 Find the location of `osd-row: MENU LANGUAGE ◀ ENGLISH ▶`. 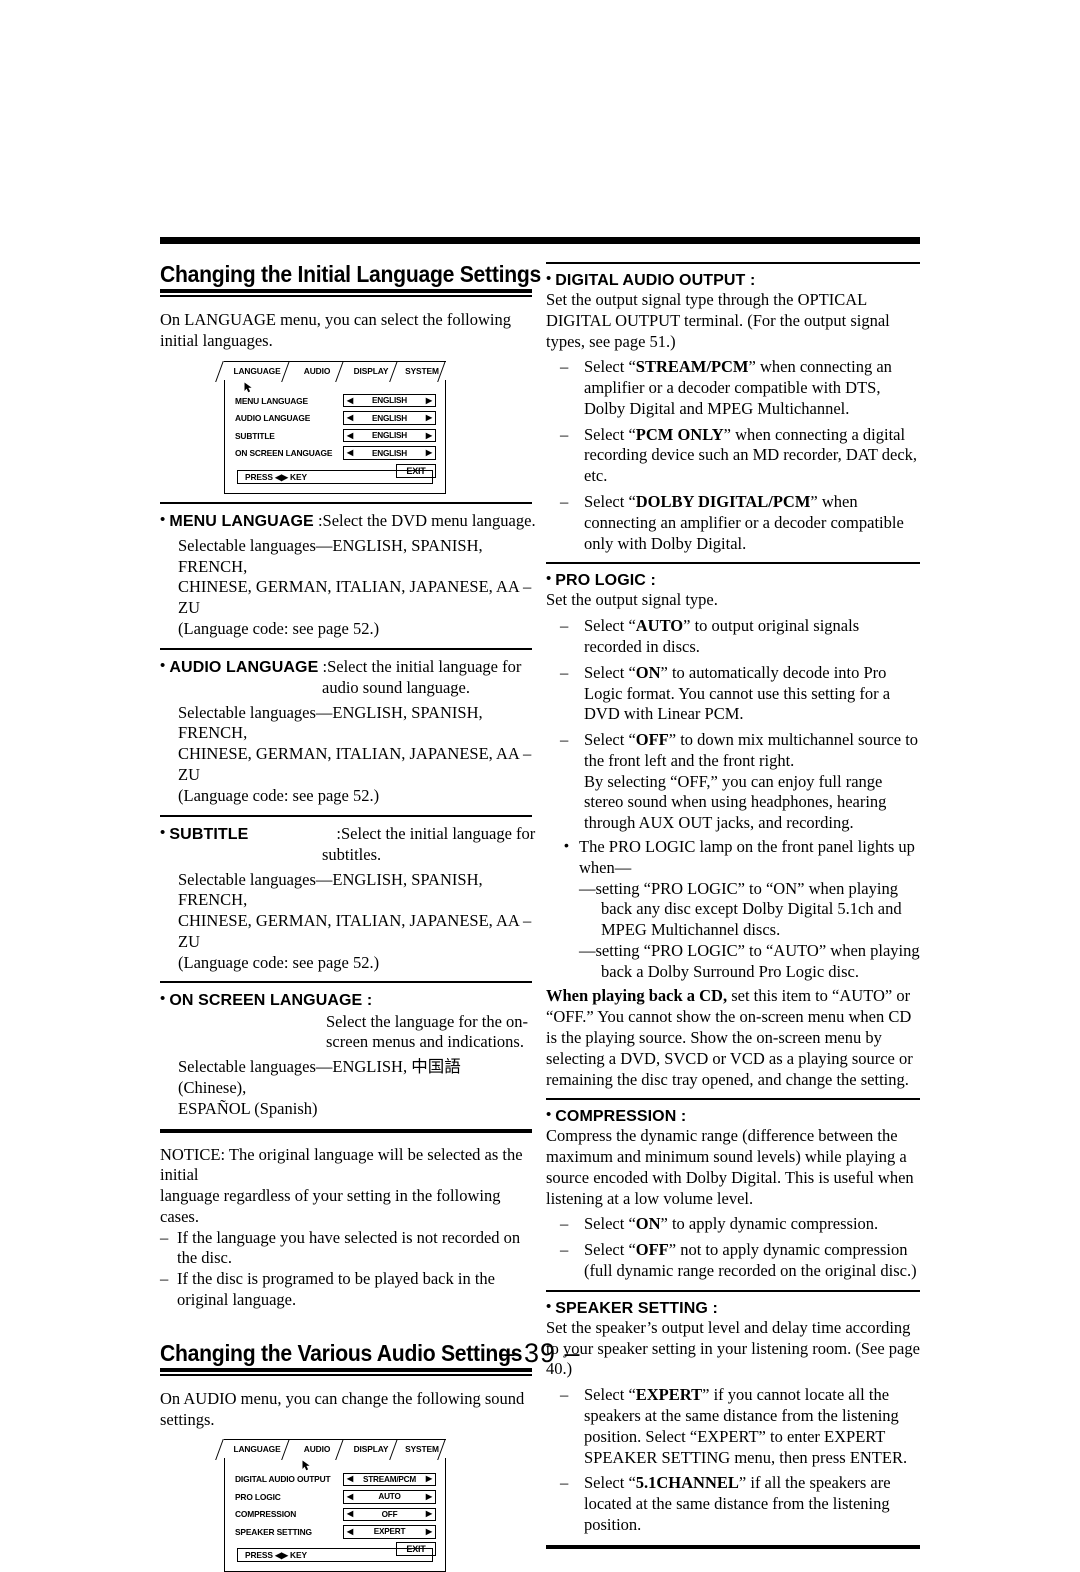

osd-row: MENU LANGUAGE ◀ ENGLISH ▶ is located at coordinates (335, 400).